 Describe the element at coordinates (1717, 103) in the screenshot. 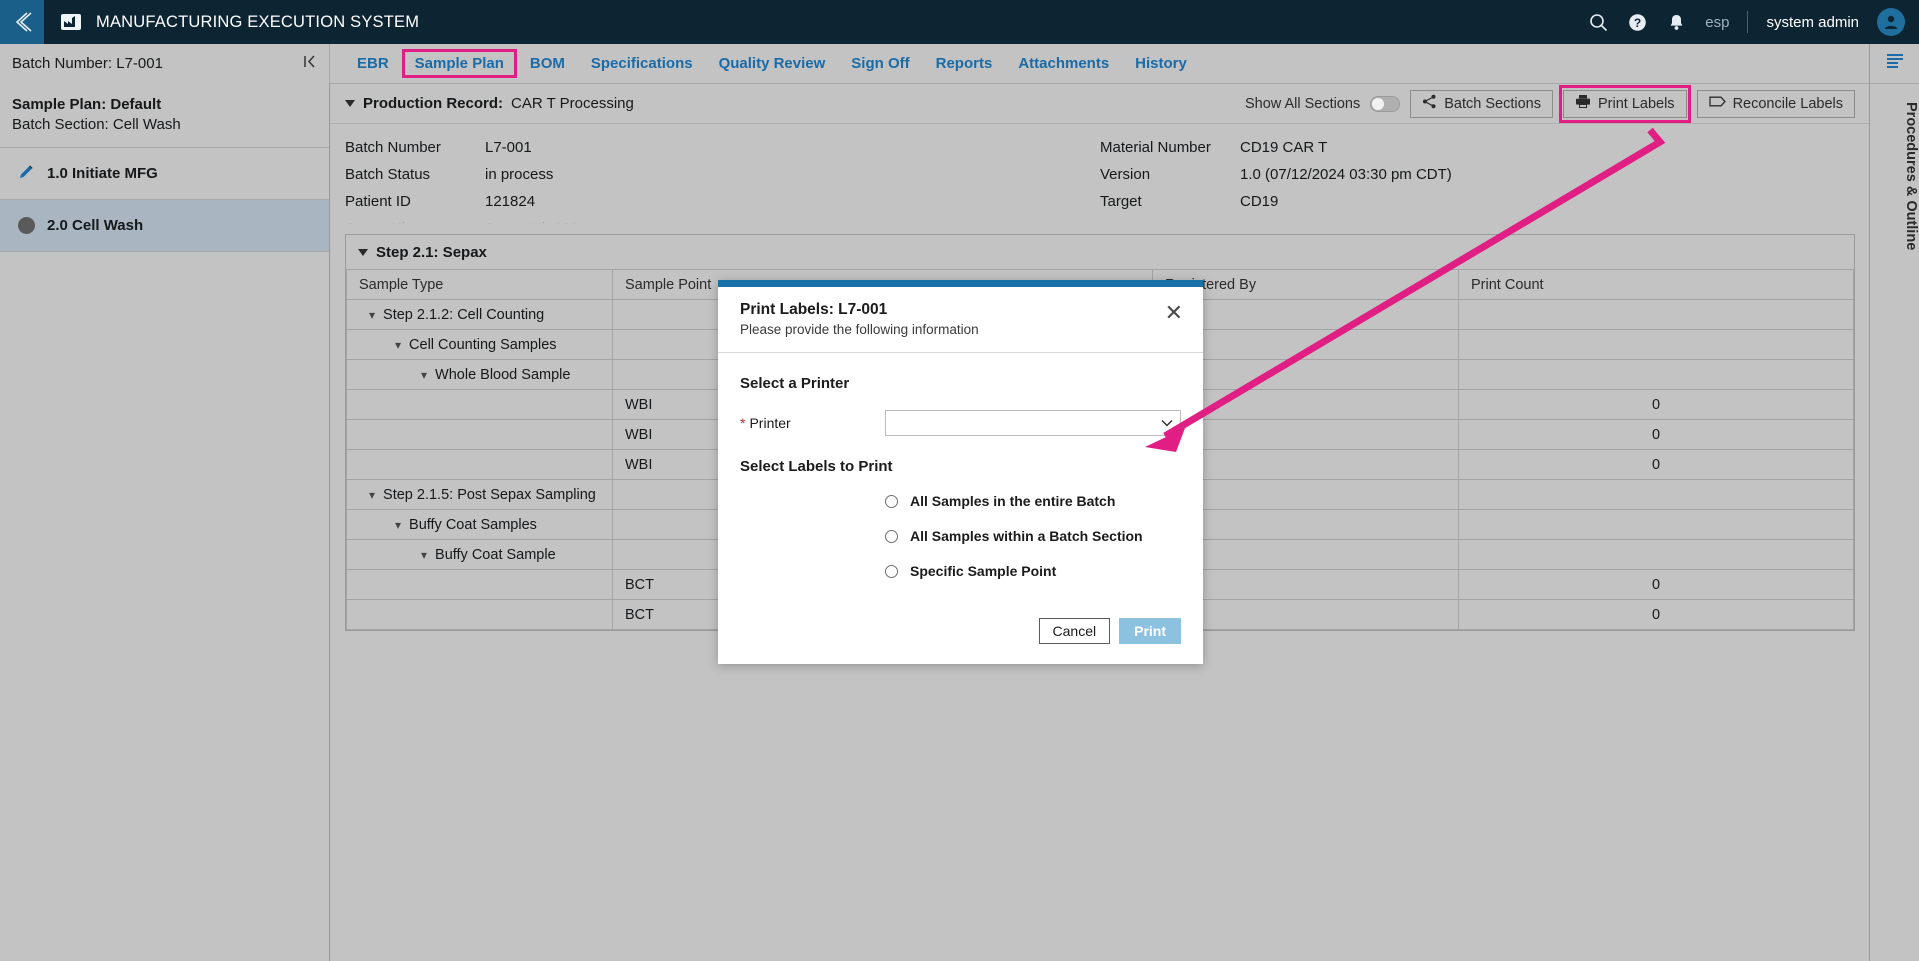

I see `tag-icon` at that location.